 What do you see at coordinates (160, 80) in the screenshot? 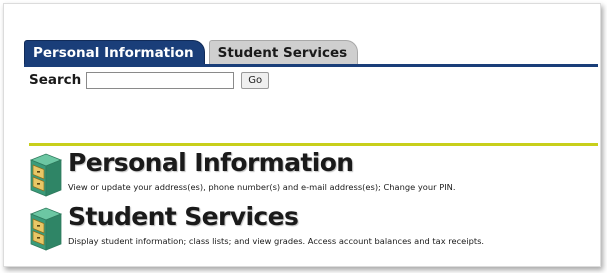
I see `search-input` at bounding box center [160, 80].